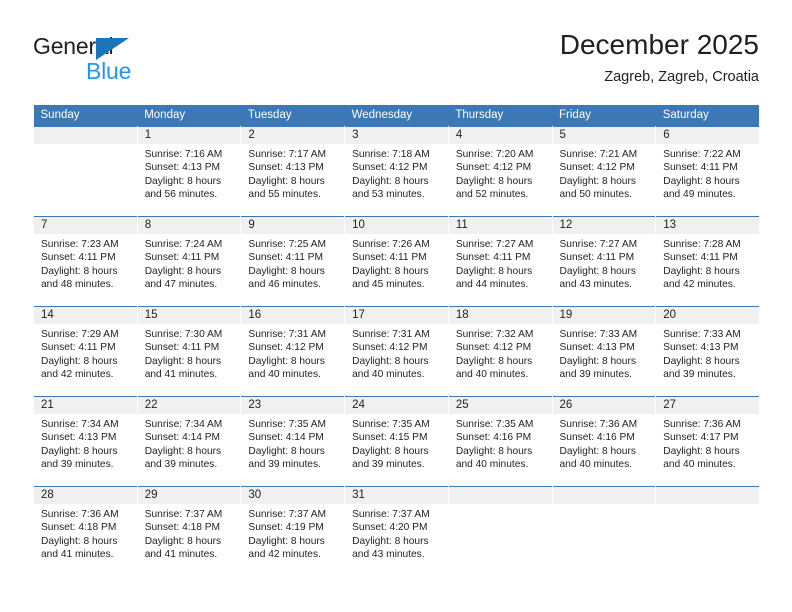 The width and height of the screenshot is (792, 612). Describe the element at coordinates (388, 285) in the screenshot. I see `daylight-text-line2: and 45 minutes.` at that location.